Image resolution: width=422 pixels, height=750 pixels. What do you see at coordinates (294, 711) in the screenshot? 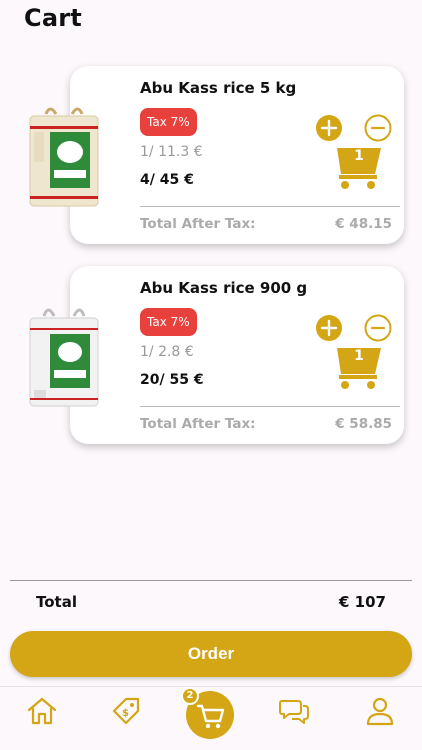
I see `chat-icon` at bounding box center [294, 711].